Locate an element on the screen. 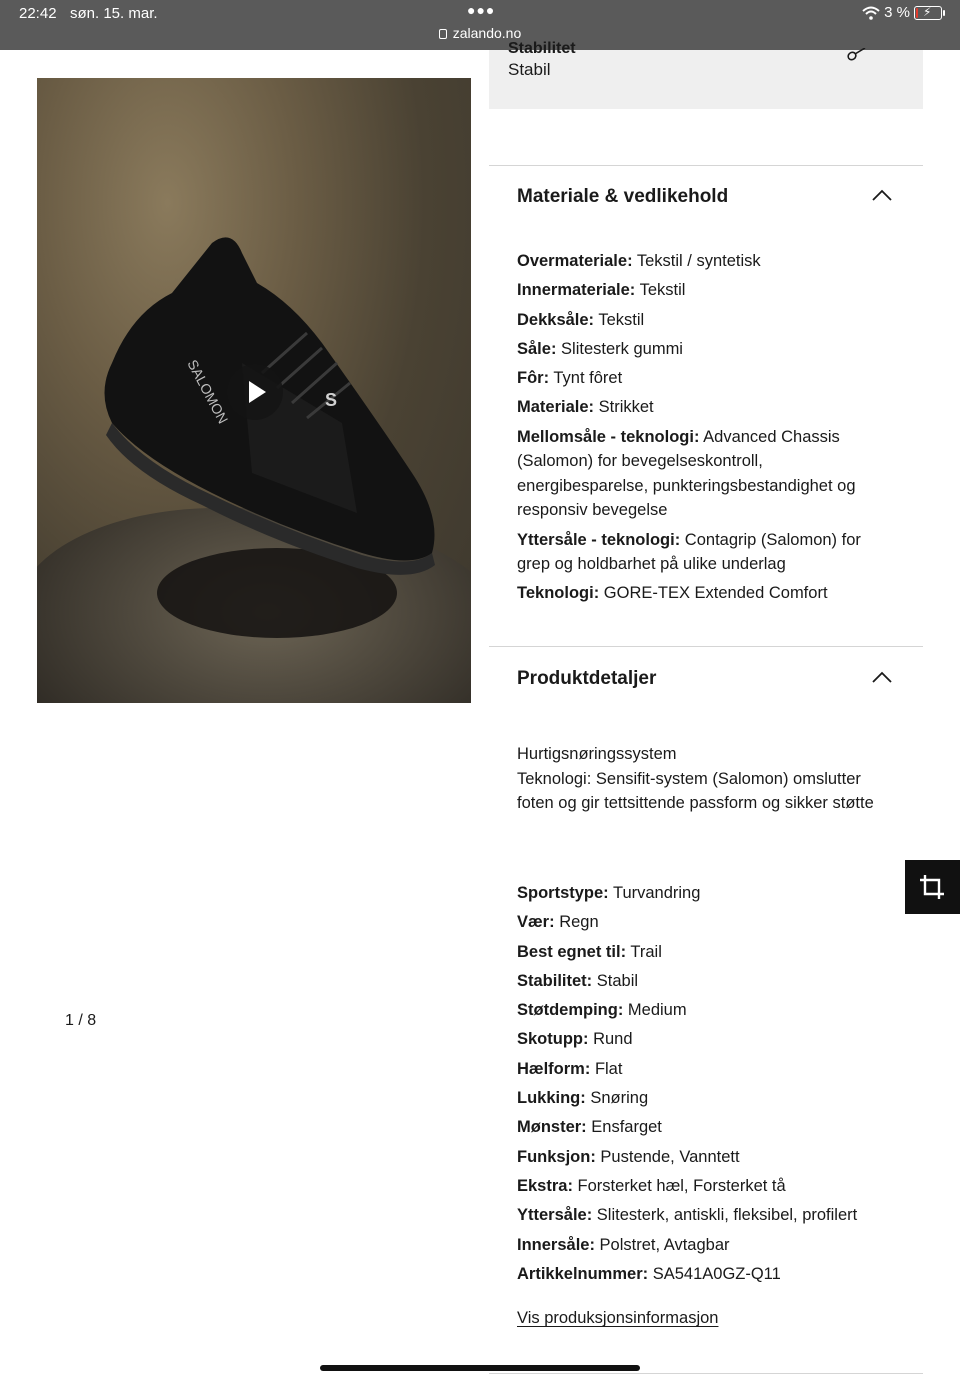 This screenshot has width=960, height=1381. attribute-value: Forsterket hæl, Forsterket tå is located at coordinates (681, 1185).